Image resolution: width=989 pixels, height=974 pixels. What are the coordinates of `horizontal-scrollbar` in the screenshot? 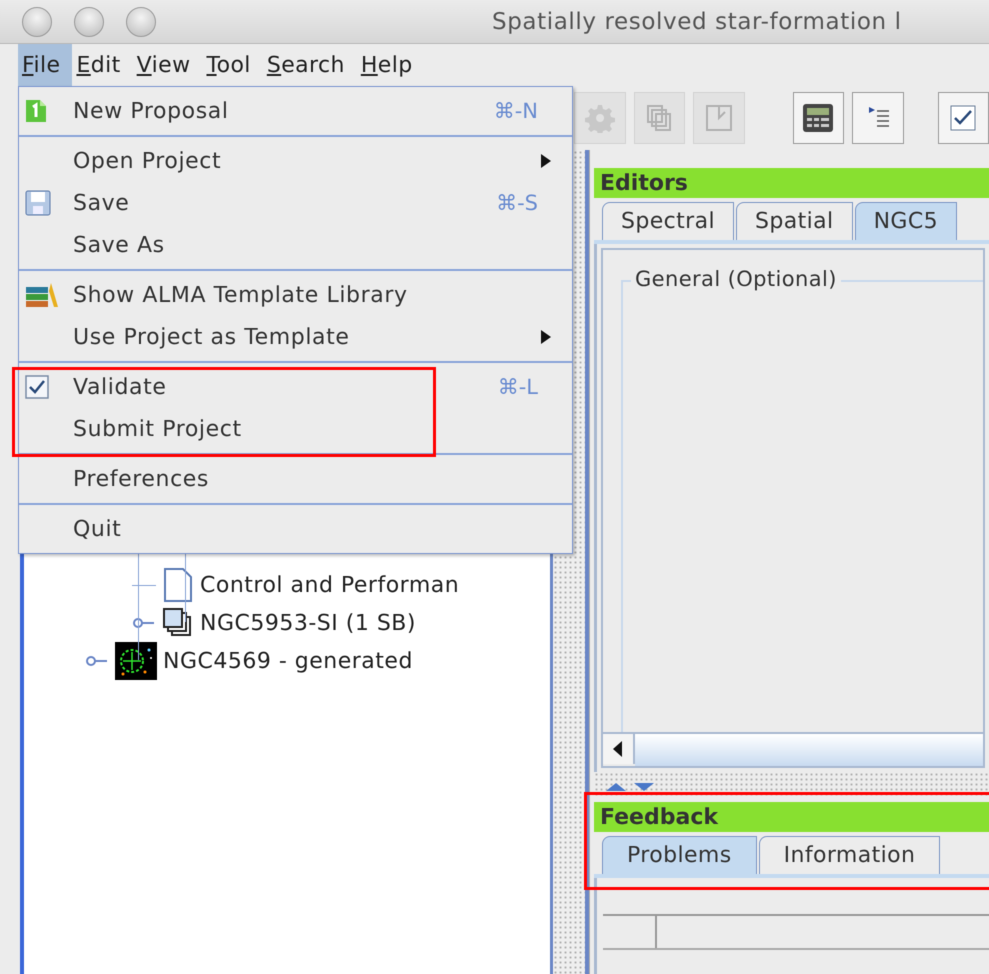 It's located at (793, 749).